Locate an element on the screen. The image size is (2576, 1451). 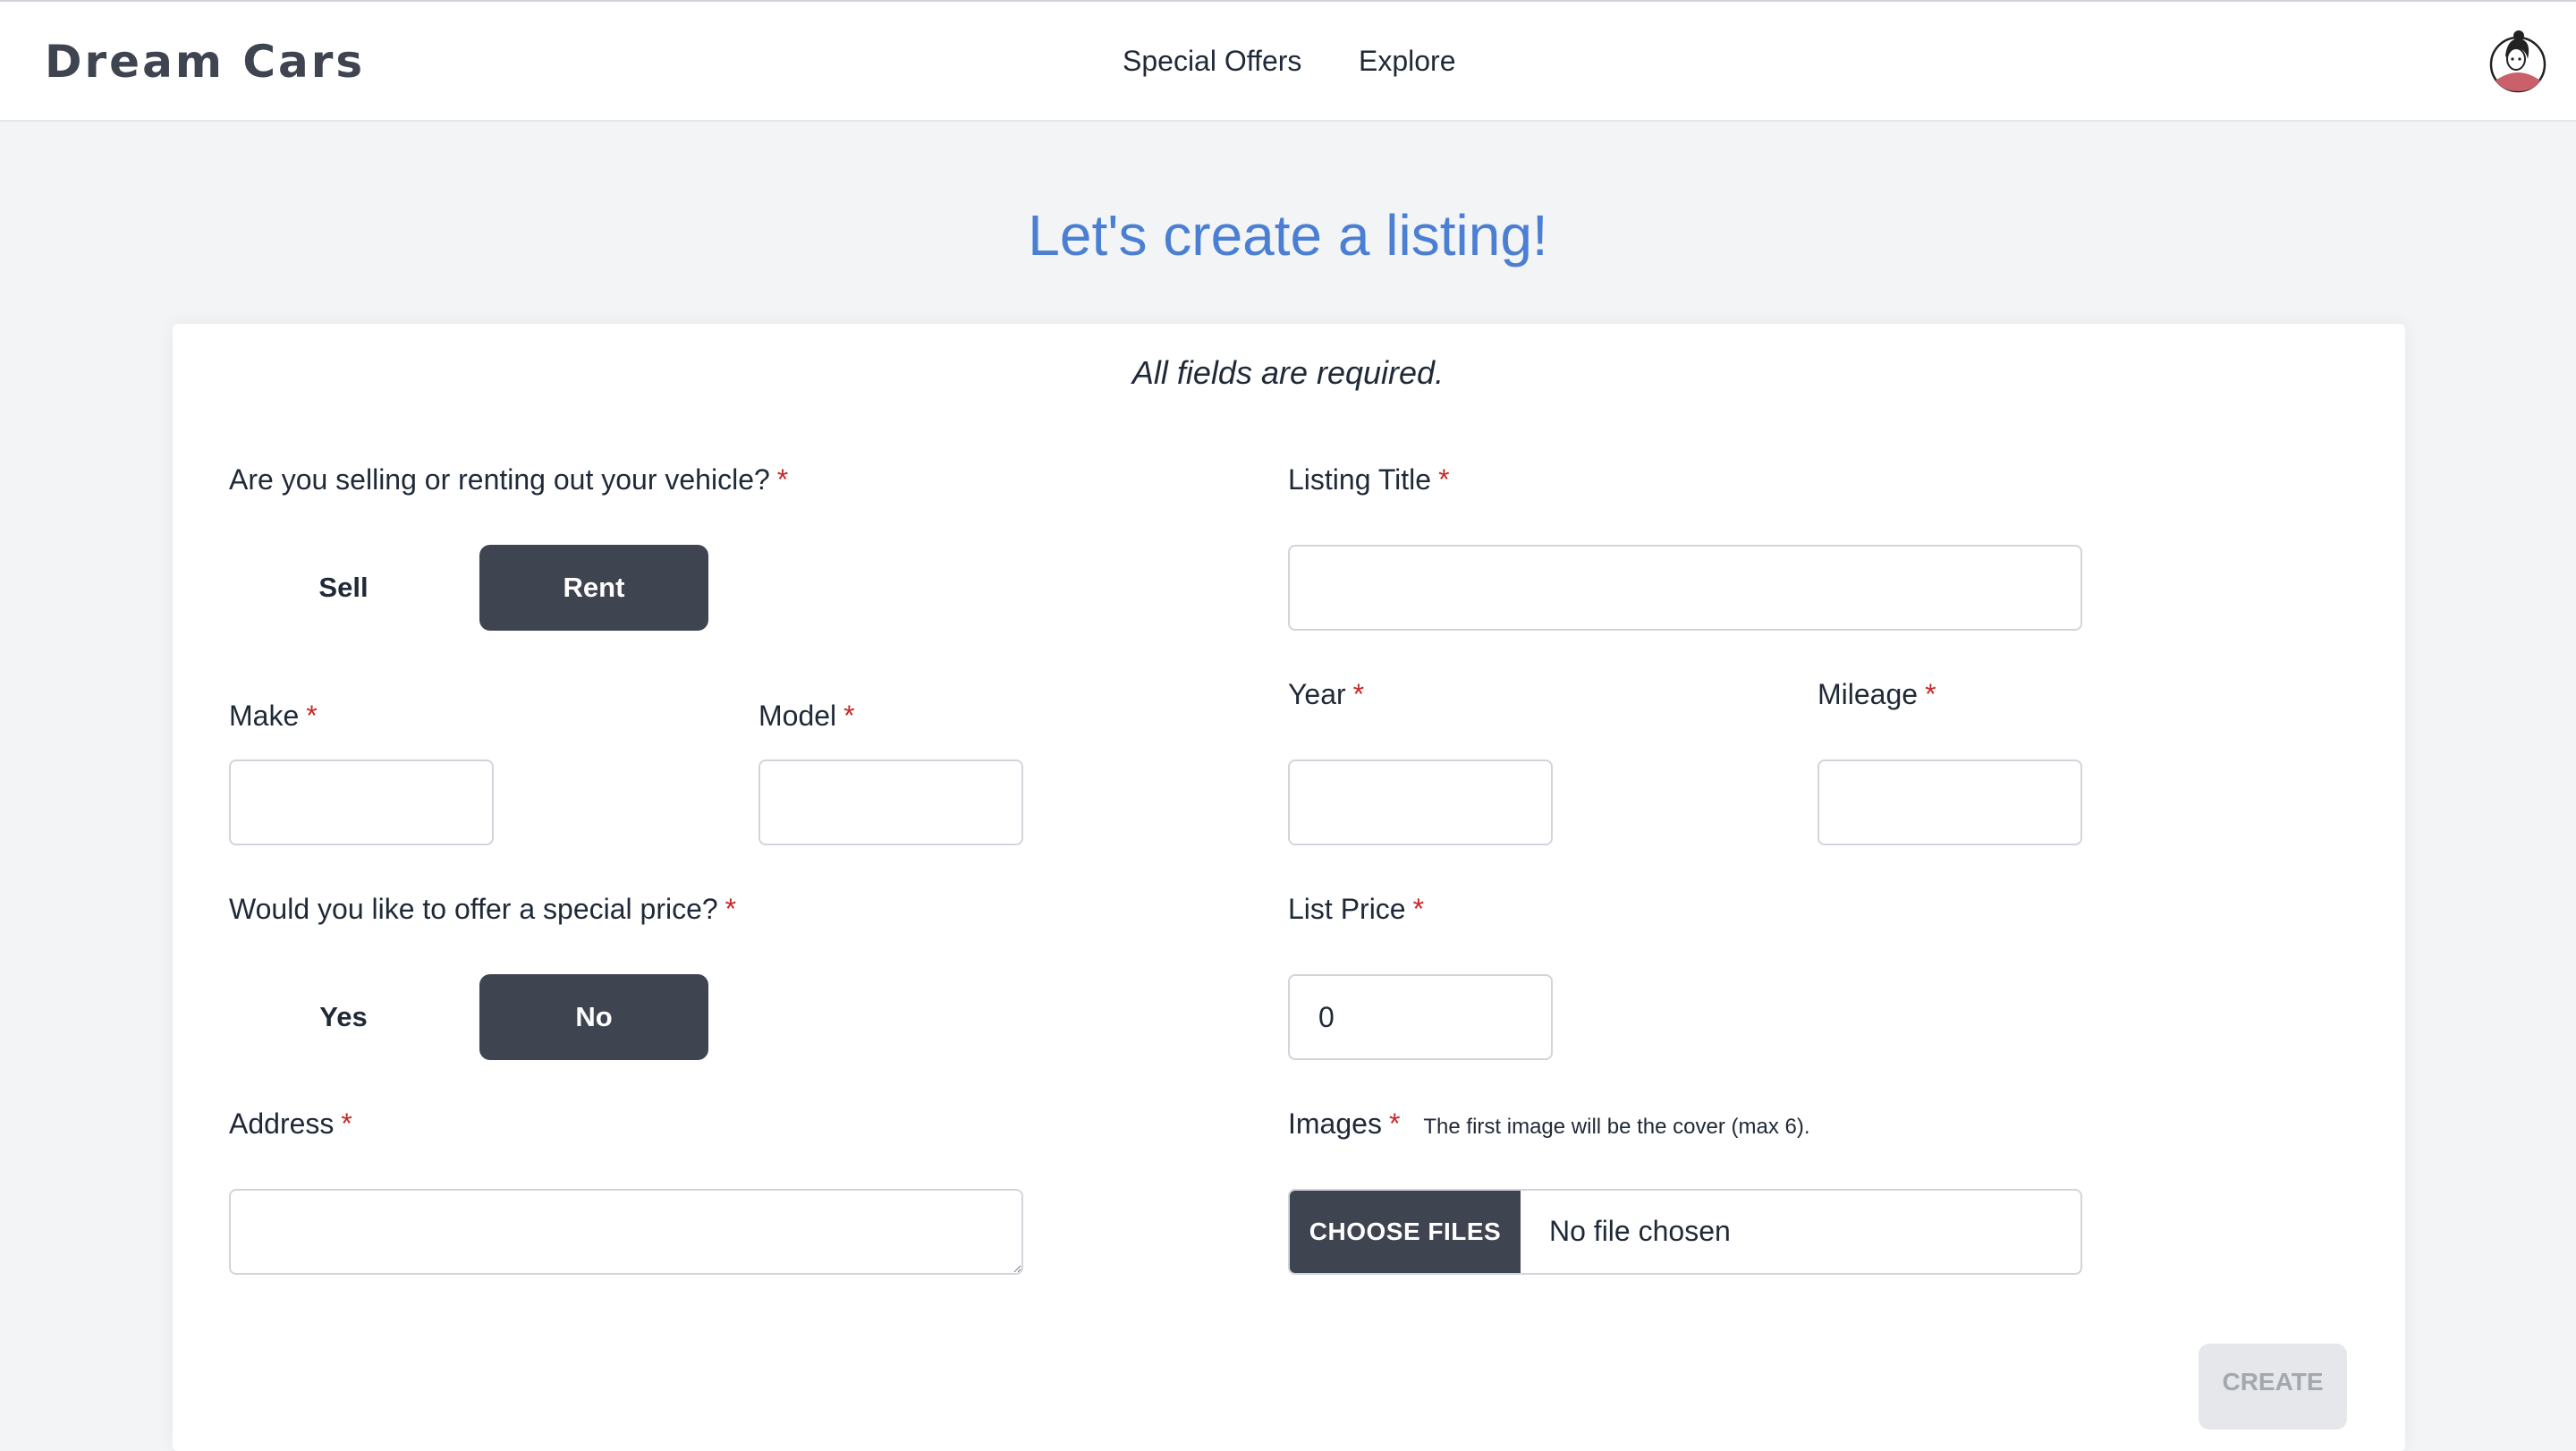
address-label: Address * is located at coordinates (290, 1124).